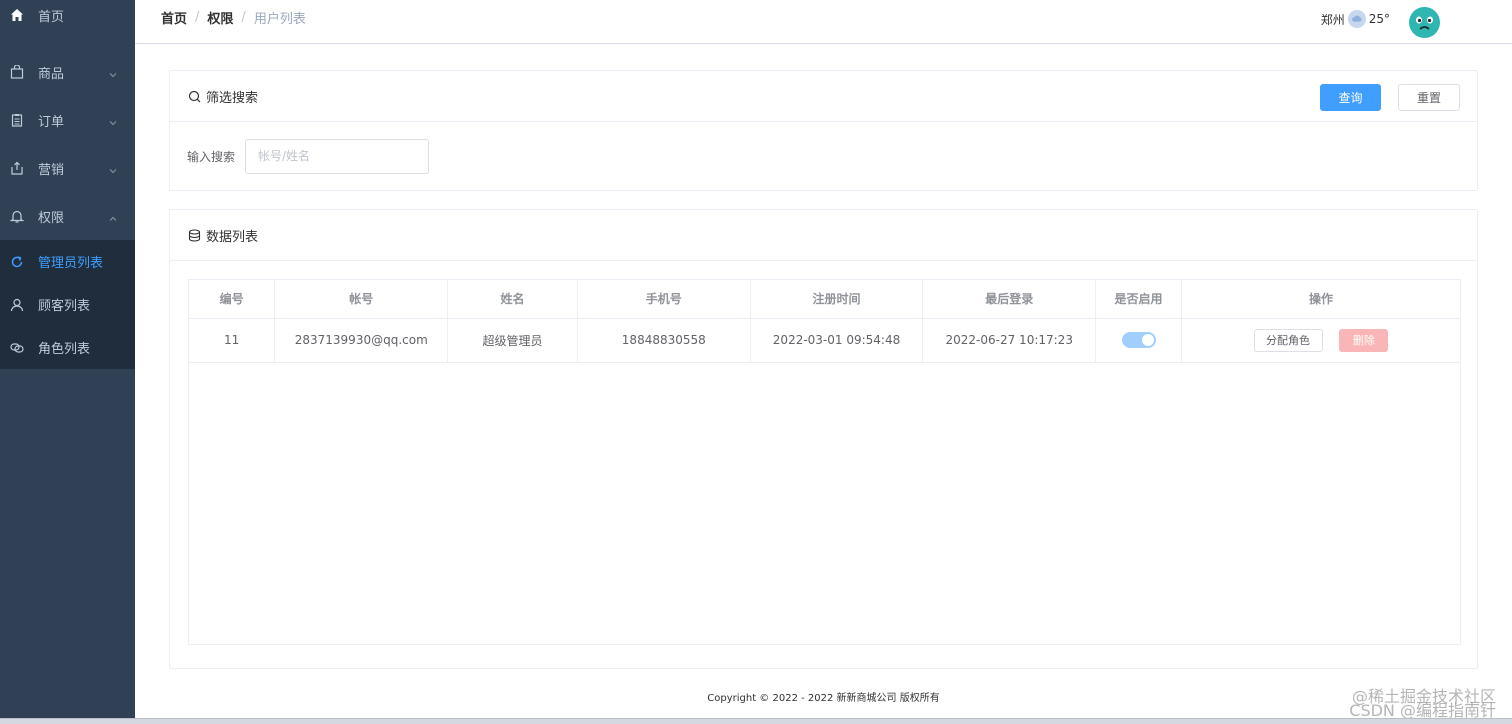 The height and width of the screenshot is (724, 1512). I want to click on sidebar-item-label: 权限, so click(51, 218).